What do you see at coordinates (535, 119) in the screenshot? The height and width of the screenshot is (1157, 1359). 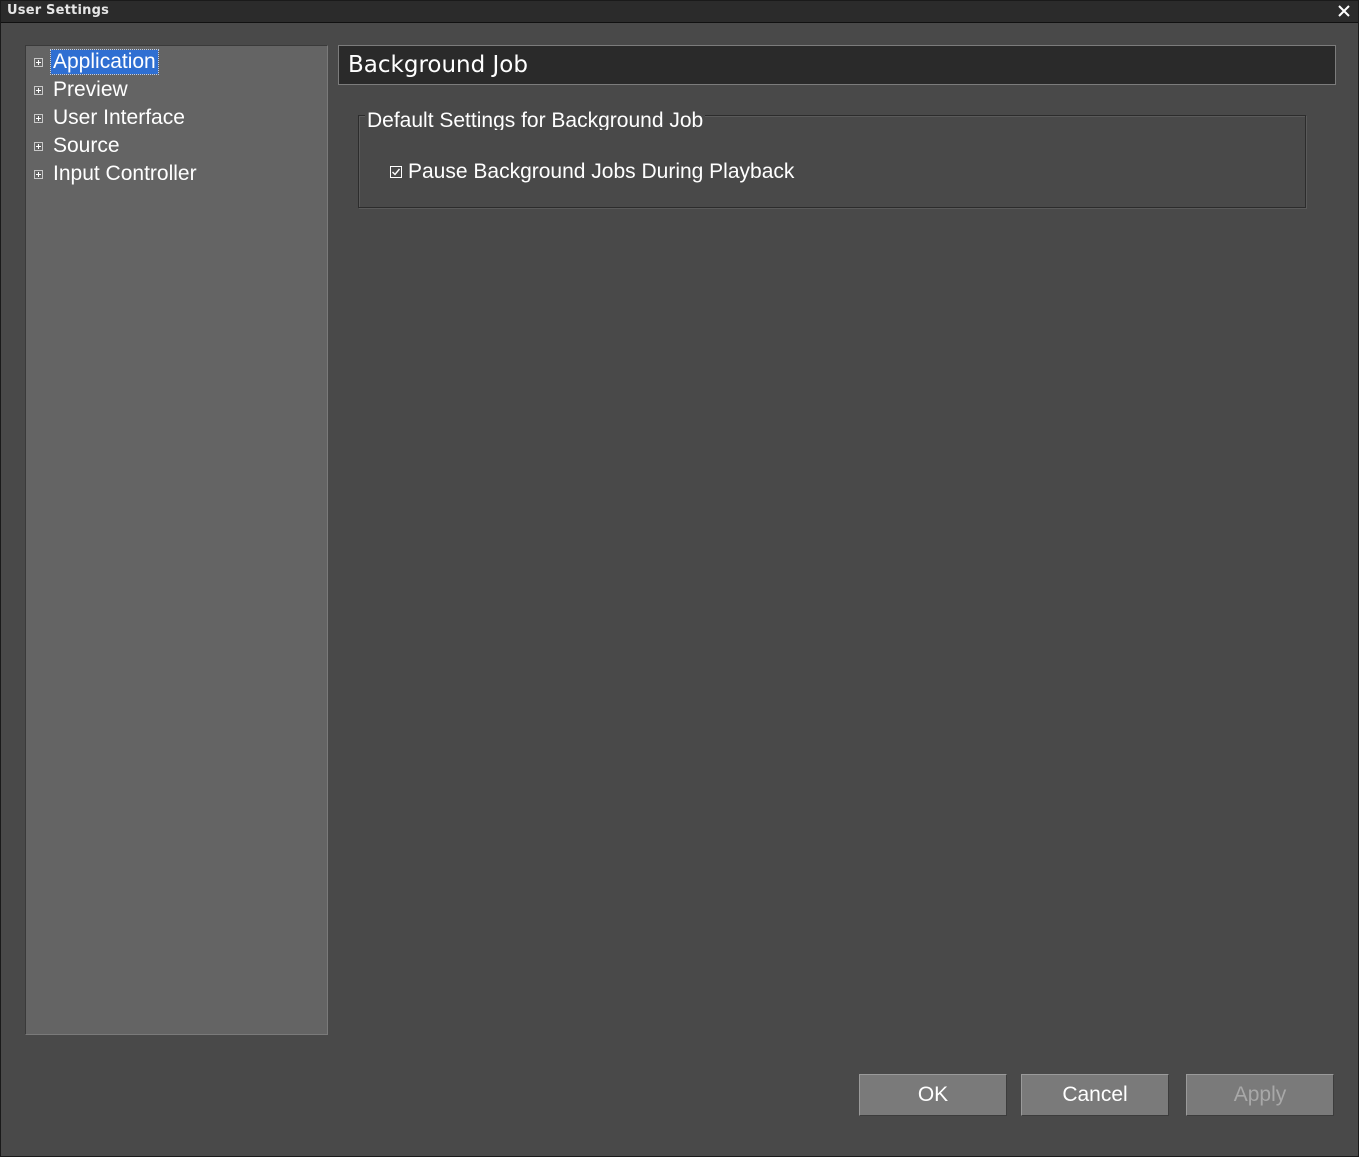 I see `group-legend: Default Settings for Background Job` at bounding box center [535, 119].